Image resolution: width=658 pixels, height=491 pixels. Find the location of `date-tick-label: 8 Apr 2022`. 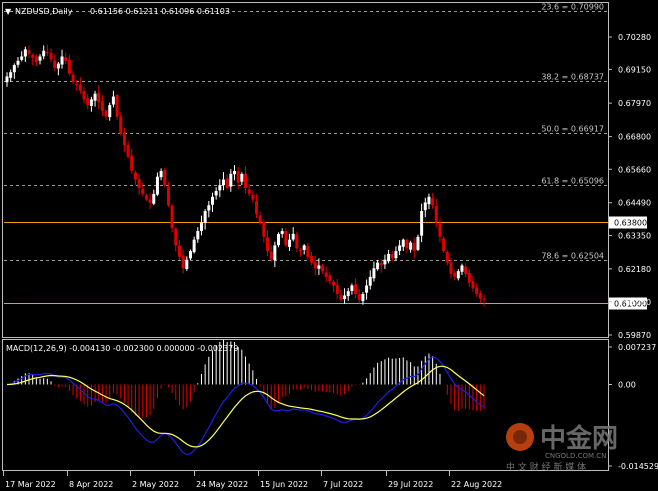

date-tick-label: 8 Apr 2022 is located at coordinates (91, 484).